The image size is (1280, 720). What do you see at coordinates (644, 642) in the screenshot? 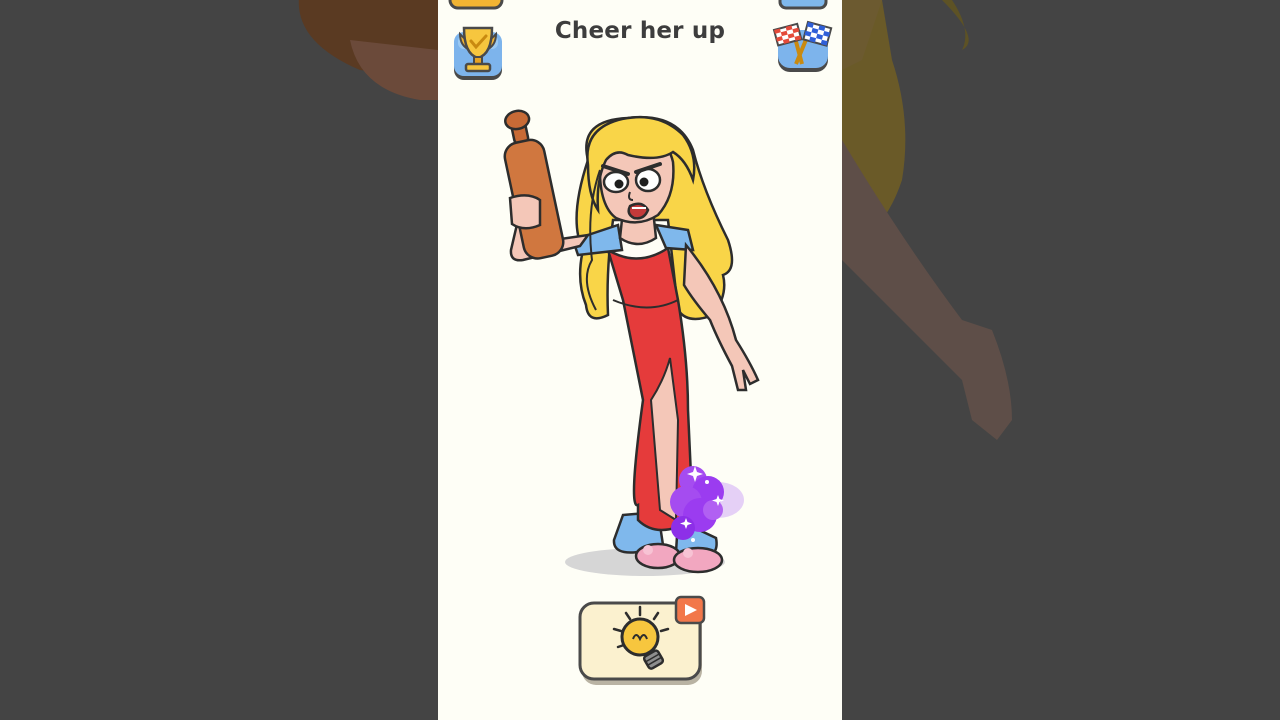
I see `hint-button` at bounding box center [644, 642].